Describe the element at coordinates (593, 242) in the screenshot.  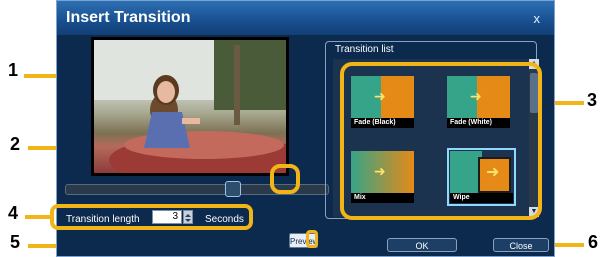
I see `callout-6: 6` at that location.